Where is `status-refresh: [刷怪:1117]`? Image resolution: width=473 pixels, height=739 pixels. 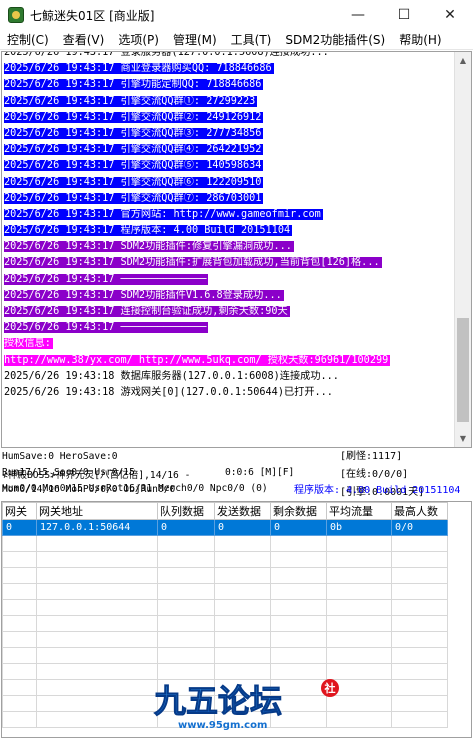
status-refresh: [刷怪:1117] is located at coordinates (371, 456).